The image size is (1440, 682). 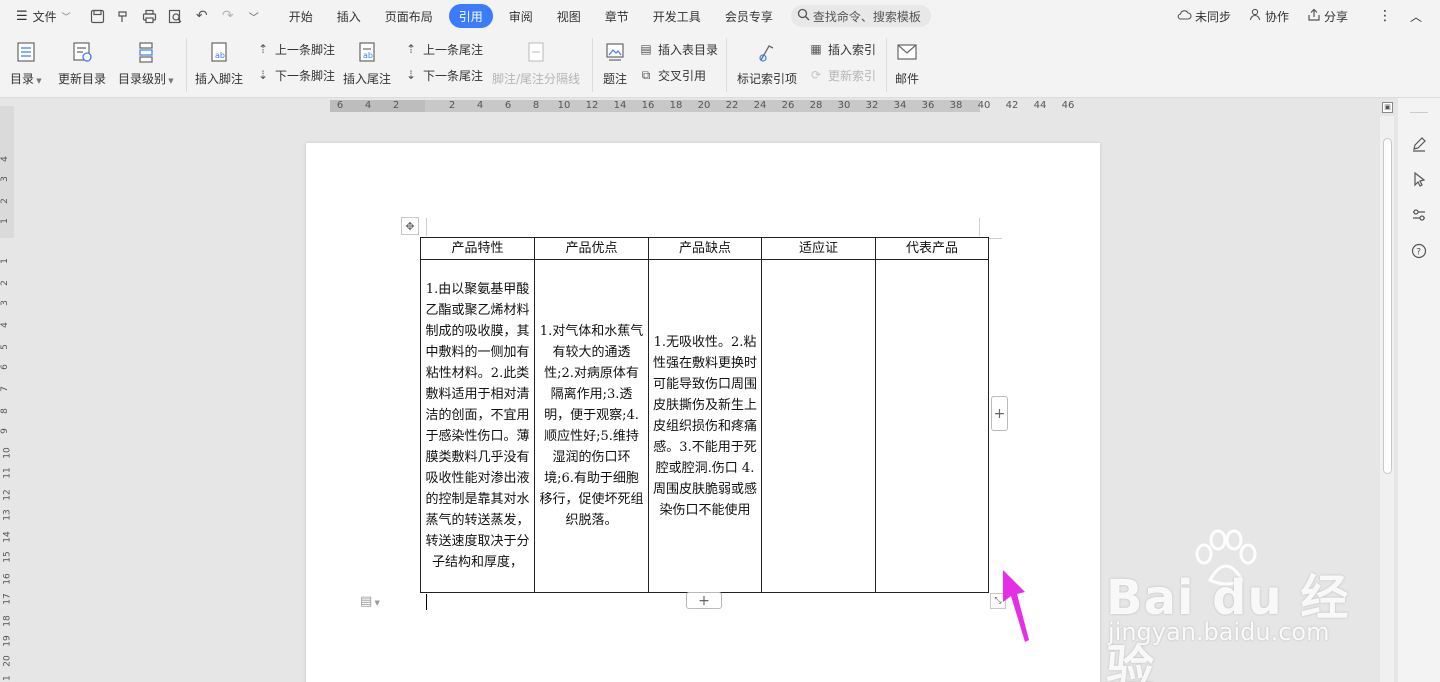 What do you see at coordinates (767, 59) in the screenshot?
I see `mark-index-entry-button: 标记索引项` at bounding box center [767, 59].